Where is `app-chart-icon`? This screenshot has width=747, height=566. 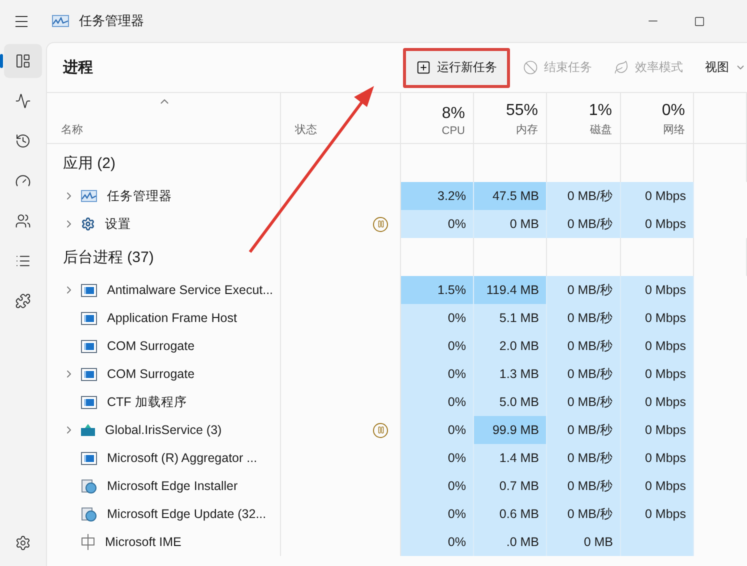 app-chart-icon is located at coordinates (60, 21).